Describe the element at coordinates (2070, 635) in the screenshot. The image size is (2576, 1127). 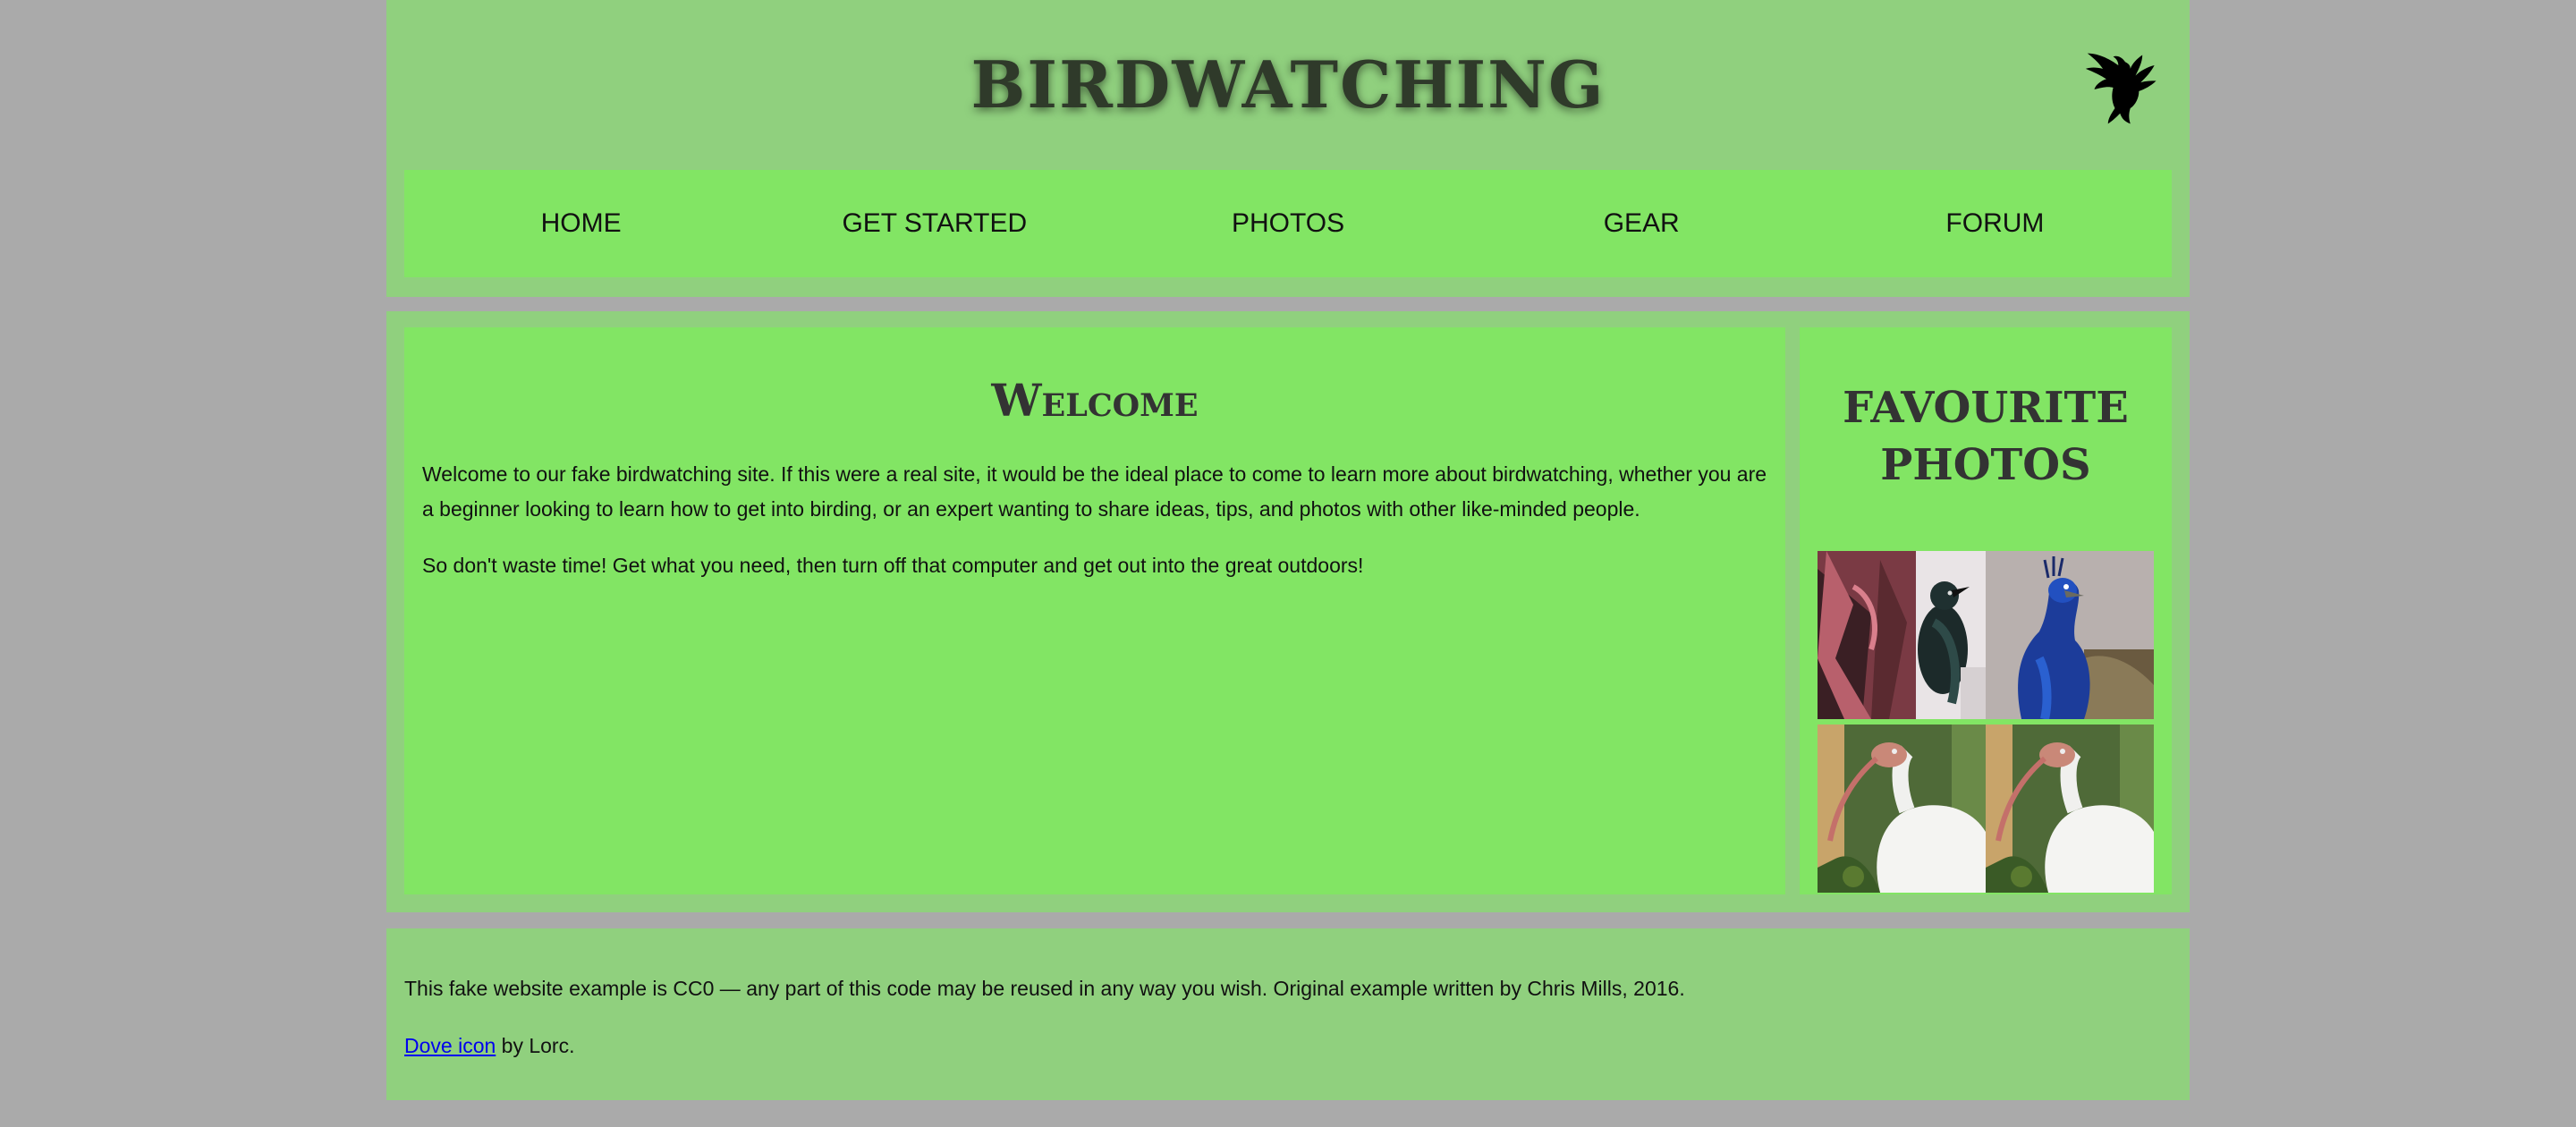
I see `peacock-photo` at that location.